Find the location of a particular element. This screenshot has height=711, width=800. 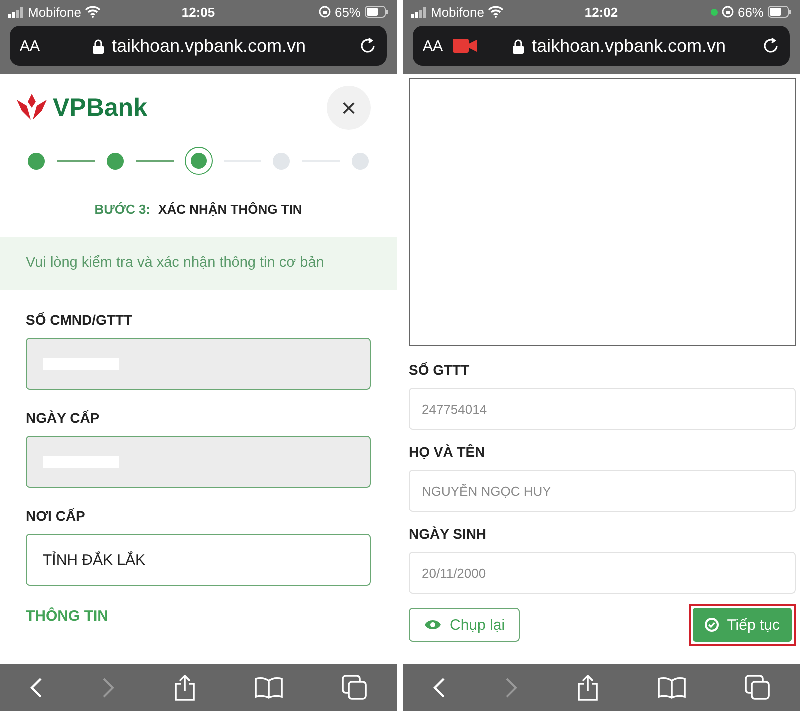

field-label: HỌ VÀ TÊN is located at coordinates (447, 452).